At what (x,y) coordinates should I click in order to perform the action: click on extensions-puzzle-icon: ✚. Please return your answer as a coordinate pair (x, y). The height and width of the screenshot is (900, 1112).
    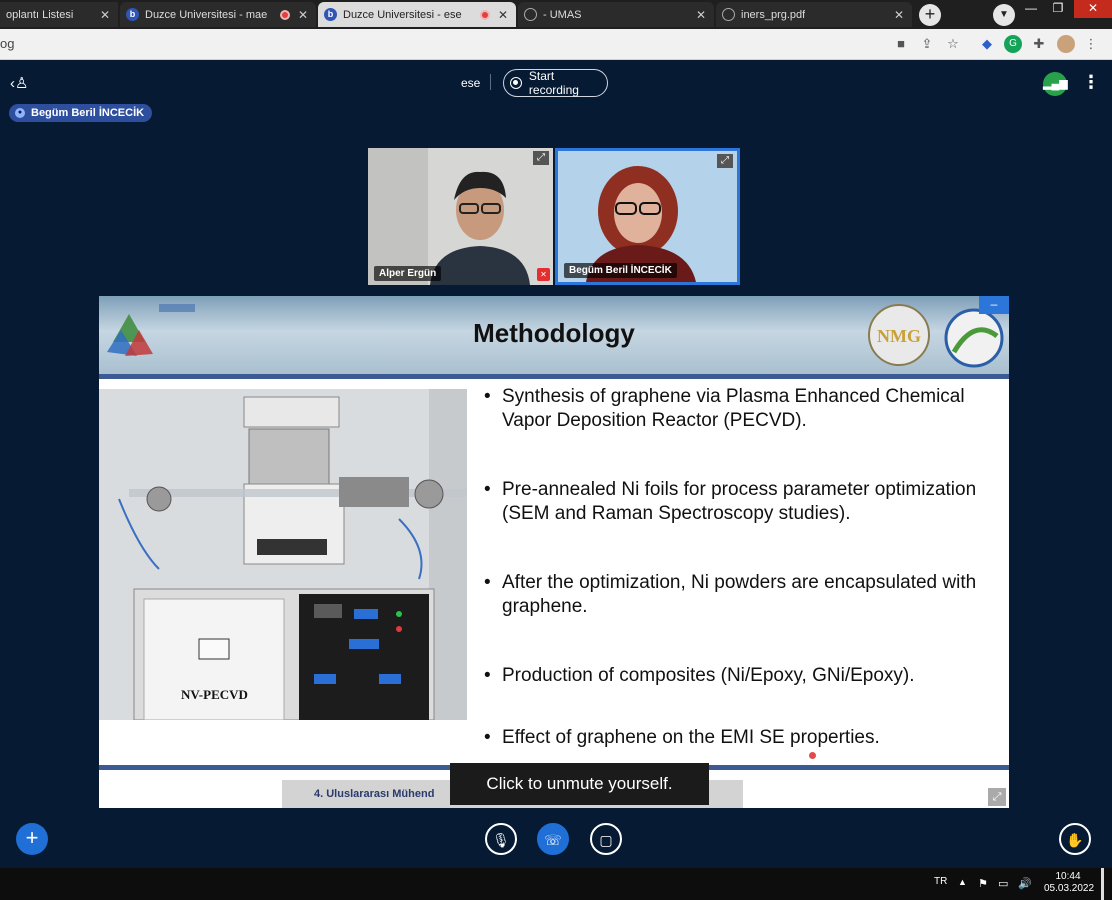
    Looking at the image, I should click on (1039, 44).